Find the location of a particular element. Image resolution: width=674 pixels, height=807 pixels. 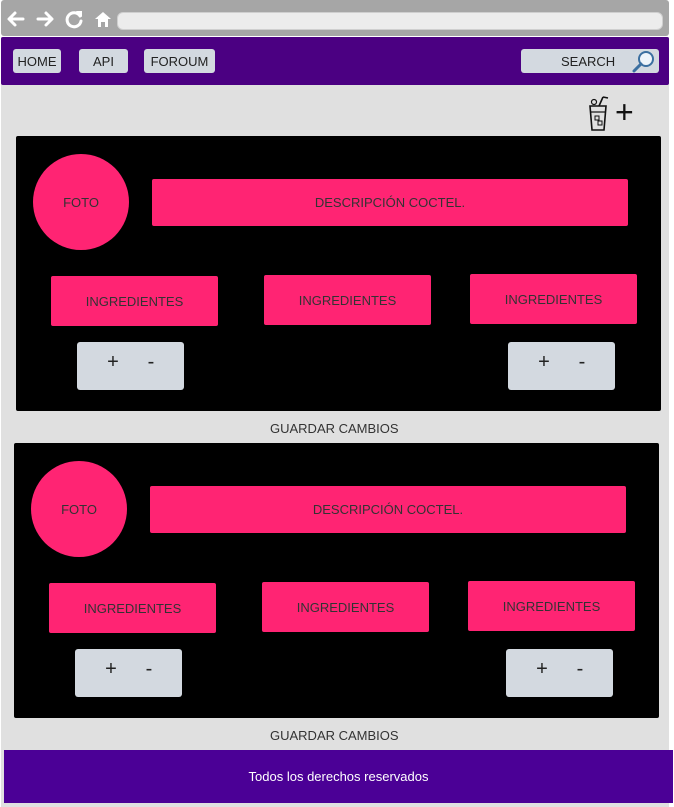

home-icon is located at coordinates (103, 19).